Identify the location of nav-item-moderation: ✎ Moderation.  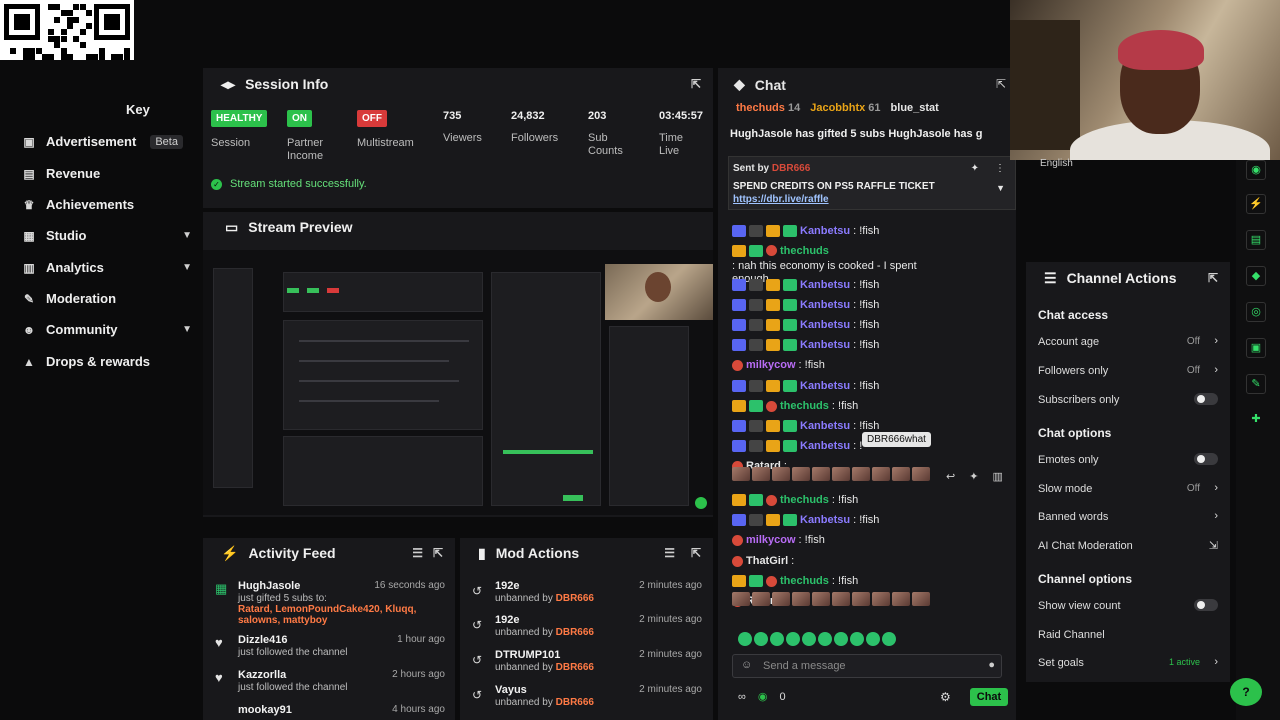
(107, 298).